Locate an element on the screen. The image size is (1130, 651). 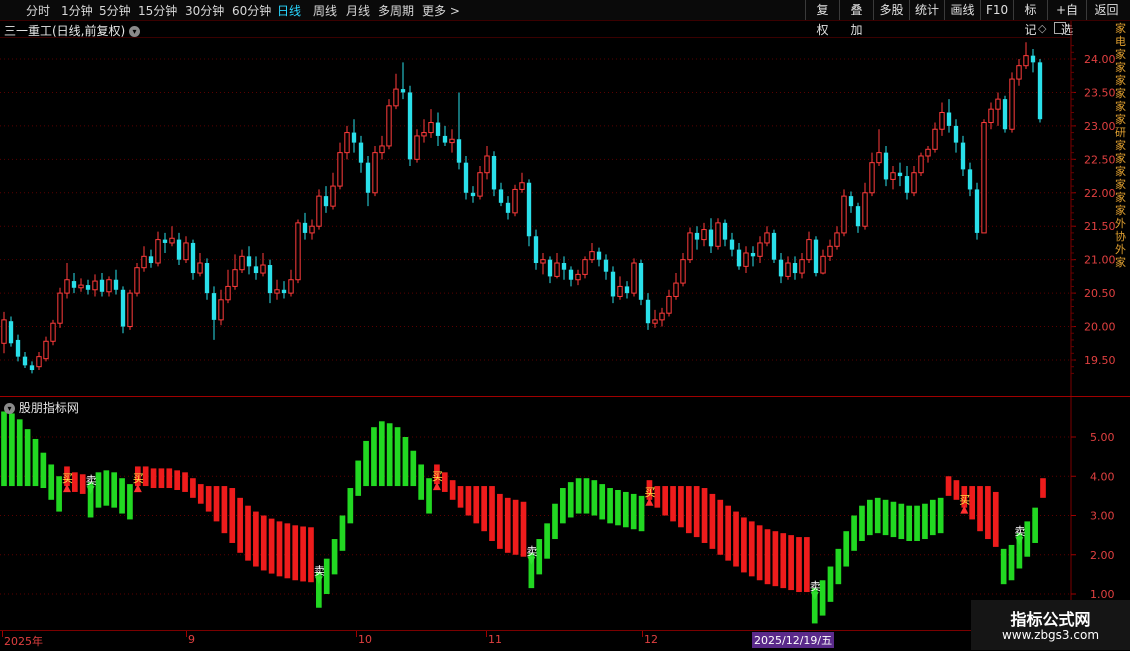
price-tick-label: 20.00 is located at coordinates (1100, 327).